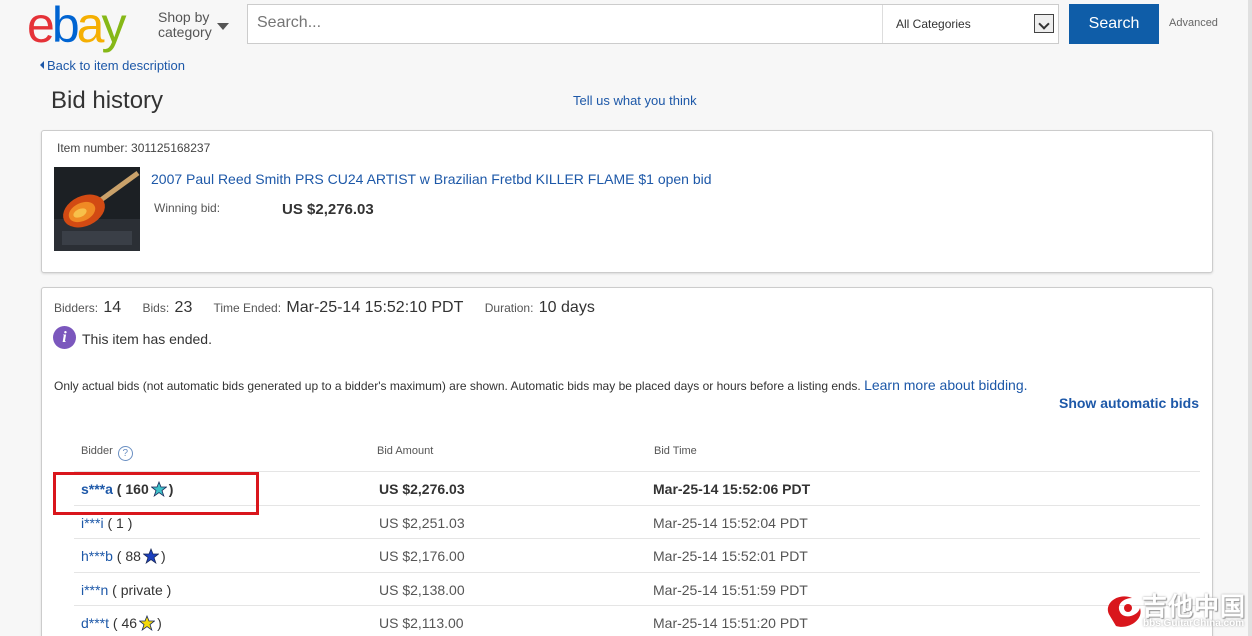  Describe the element at coordinates (42, 65) in the screenshot. I see `triangle-left-icon` at that location.